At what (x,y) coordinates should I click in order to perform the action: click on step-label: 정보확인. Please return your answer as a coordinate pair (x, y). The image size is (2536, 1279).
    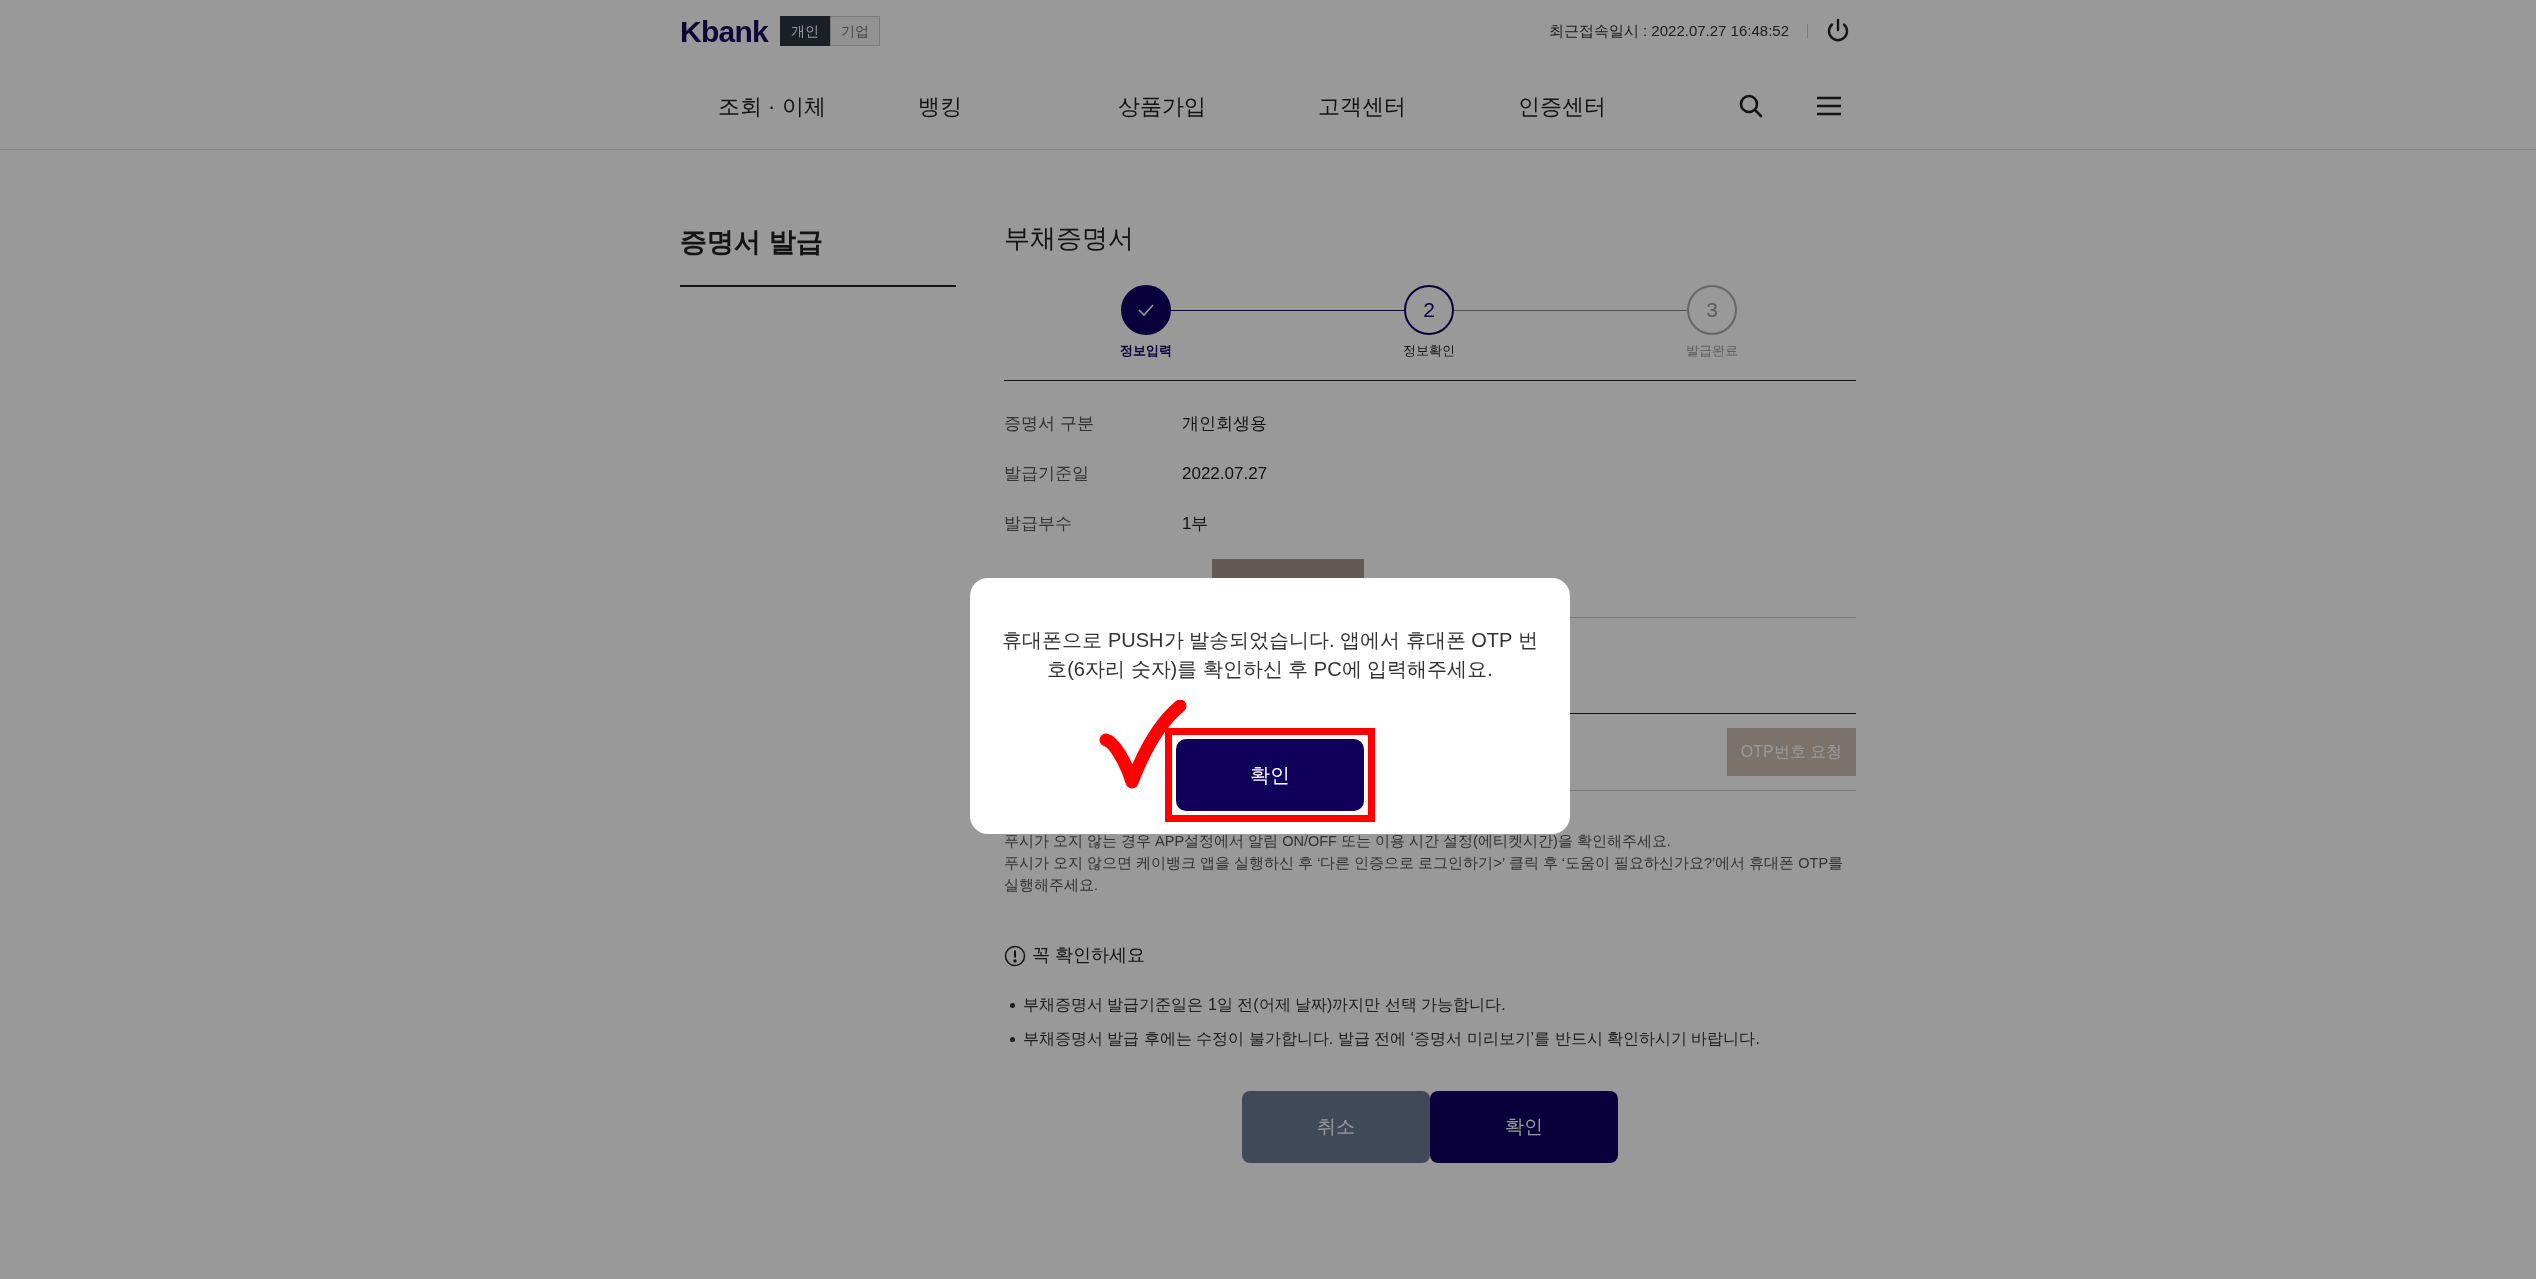
    Looking at the image, I should click on (1429, 351).